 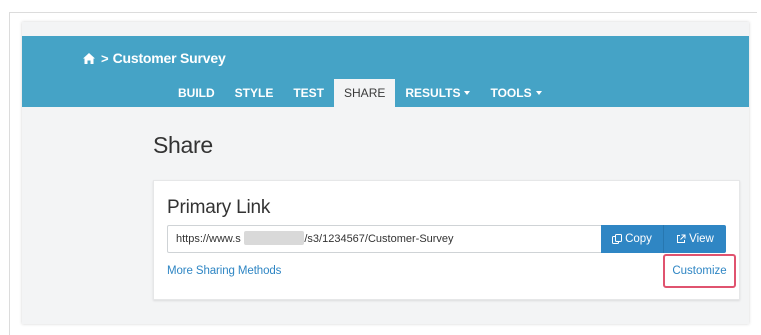 I want to click on tab-results: RESULTS, so click(x=437, y=93).